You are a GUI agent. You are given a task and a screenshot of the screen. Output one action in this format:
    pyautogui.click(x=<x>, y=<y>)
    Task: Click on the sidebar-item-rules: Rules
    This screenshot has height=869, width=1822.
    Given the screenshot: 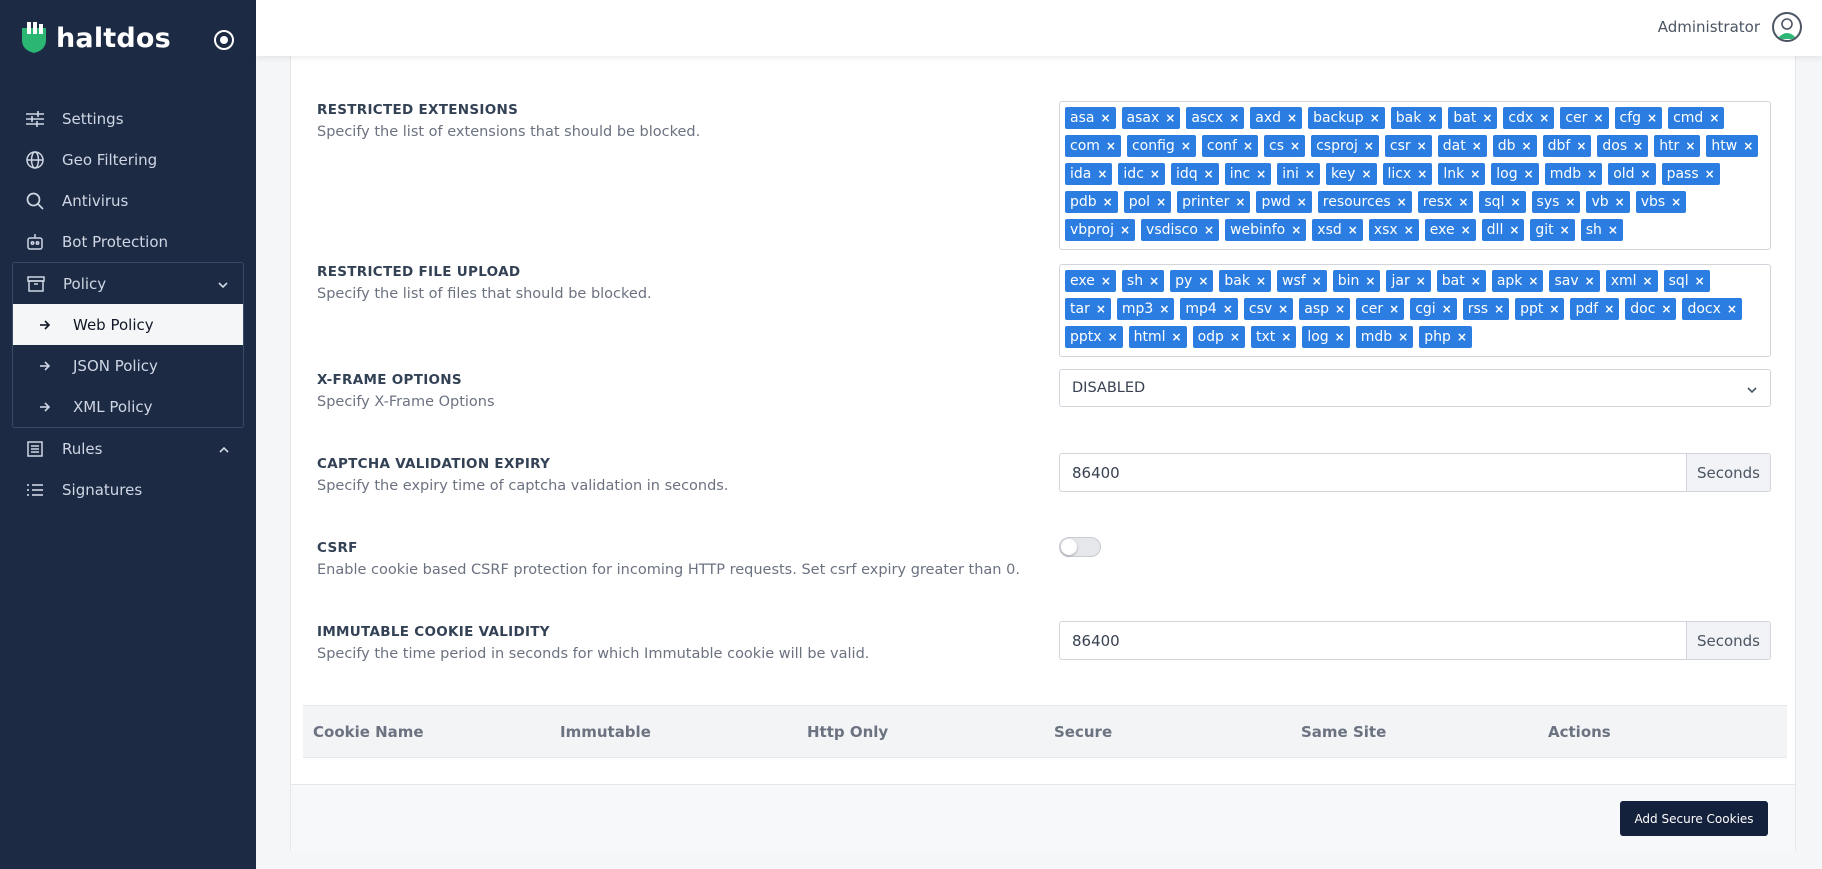 What is the action you would take?
    pyautogui.click(x=128, y=448)
    